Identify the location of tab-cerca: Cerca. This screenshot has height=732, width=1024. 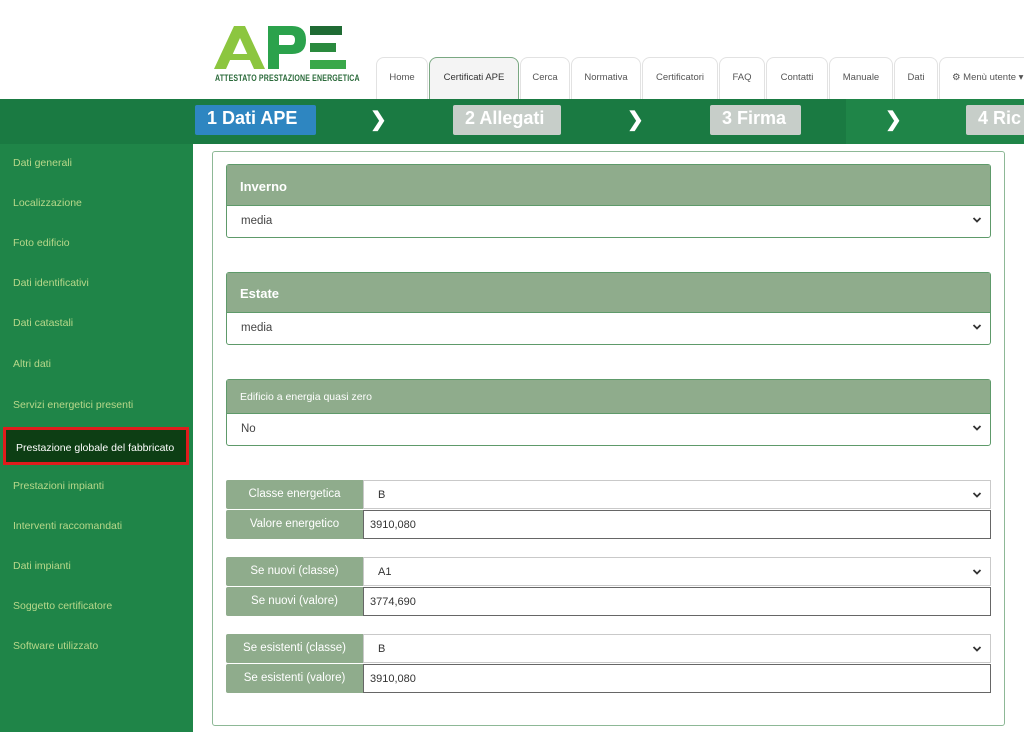
(545, 78).